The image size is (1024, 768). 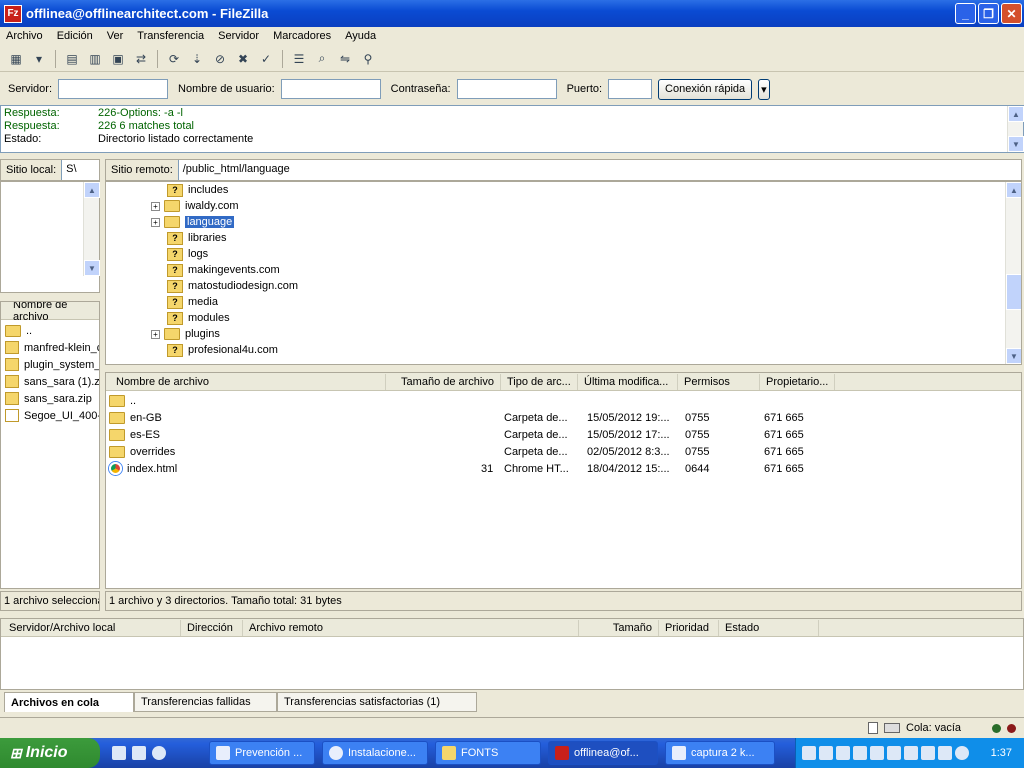 I want to click on menu-archivo: Archivo, so click(x=24, y=36).